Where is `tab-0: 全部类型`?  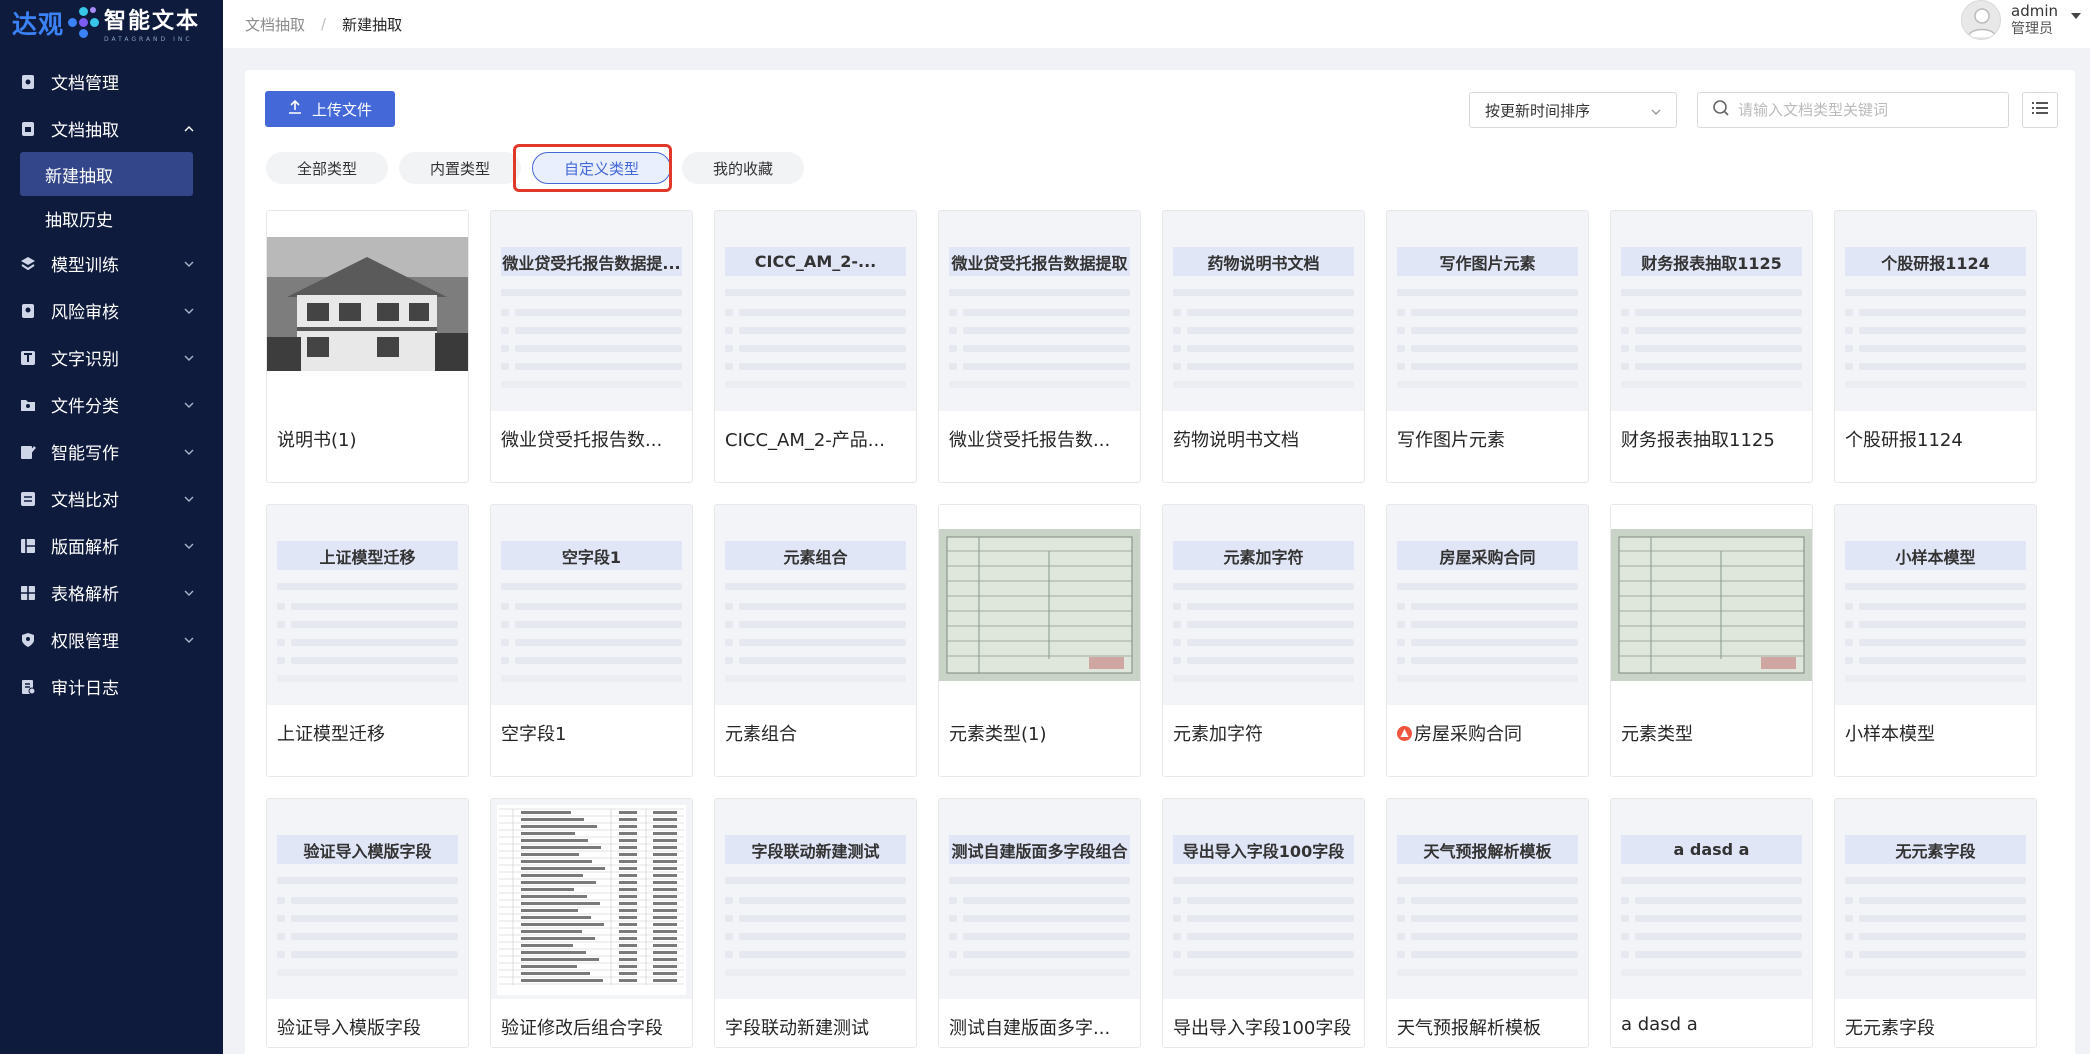
tab-0: 全部类型 is located at coordinates (327, 168).